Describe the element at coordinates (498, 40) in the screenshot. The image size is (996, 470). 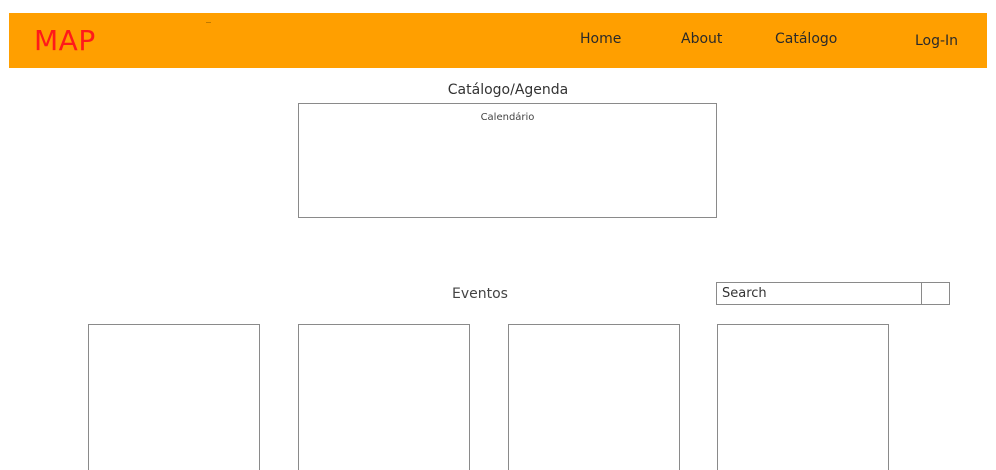
I see `top-navbar: MAP Home About Catálogo Log-In` at that location.